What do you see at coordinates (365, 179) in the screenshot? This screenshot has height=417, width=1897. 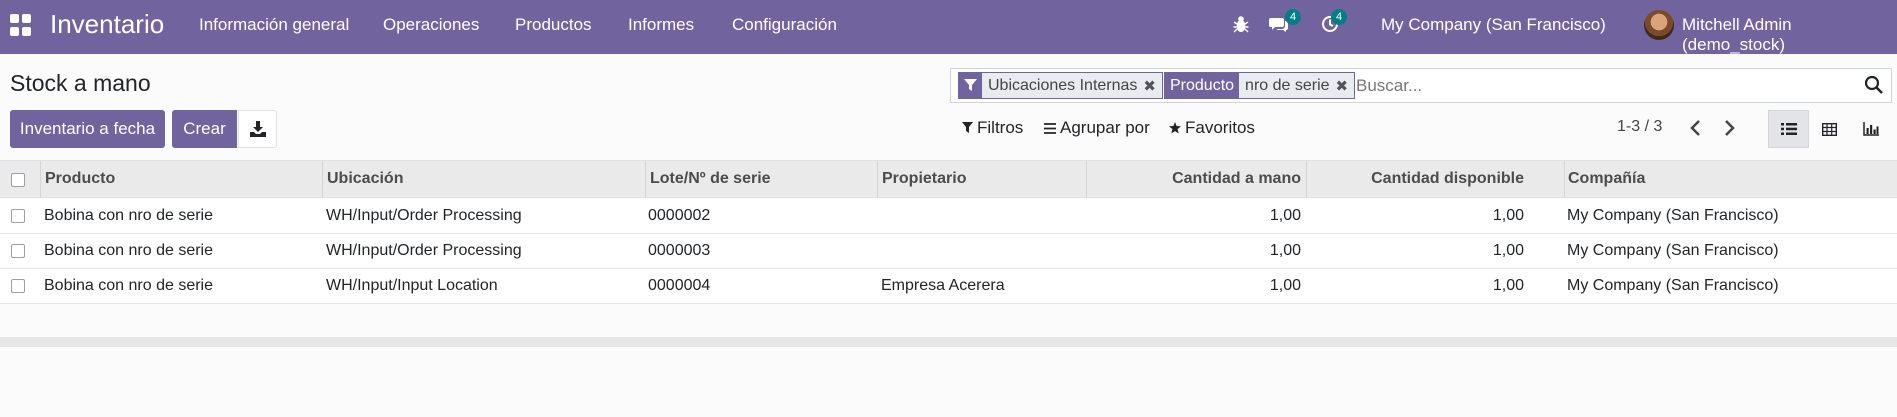 I see `column-header-location: Ubicación` at bounding box center [365, 179].